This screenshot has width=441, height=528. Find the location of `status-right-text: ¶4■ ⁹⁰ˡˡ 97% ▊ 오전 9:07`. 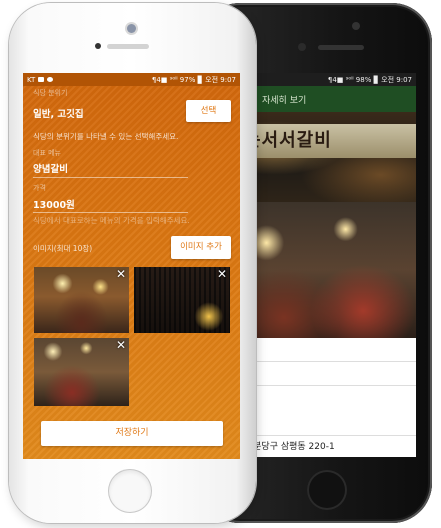

status-right-text: ¶4■ ⁹⁰ˡˡ 97% ▊ 오전 9:07 is located at coordinates (193, 79).